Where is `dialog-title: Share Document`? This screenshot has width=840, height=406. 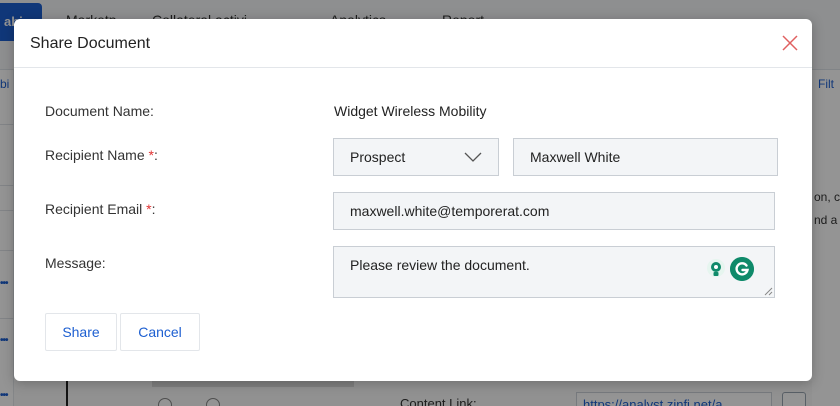
dialog-title: Share Document is located at coordinates (90, 43).